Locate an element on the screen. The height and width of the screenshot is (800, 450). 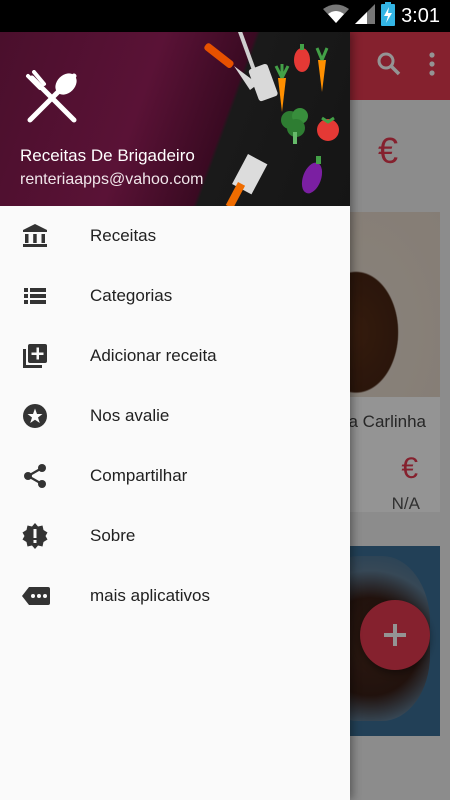
drawer-item-categorias: Categorias is located at coordinates (175, 296).